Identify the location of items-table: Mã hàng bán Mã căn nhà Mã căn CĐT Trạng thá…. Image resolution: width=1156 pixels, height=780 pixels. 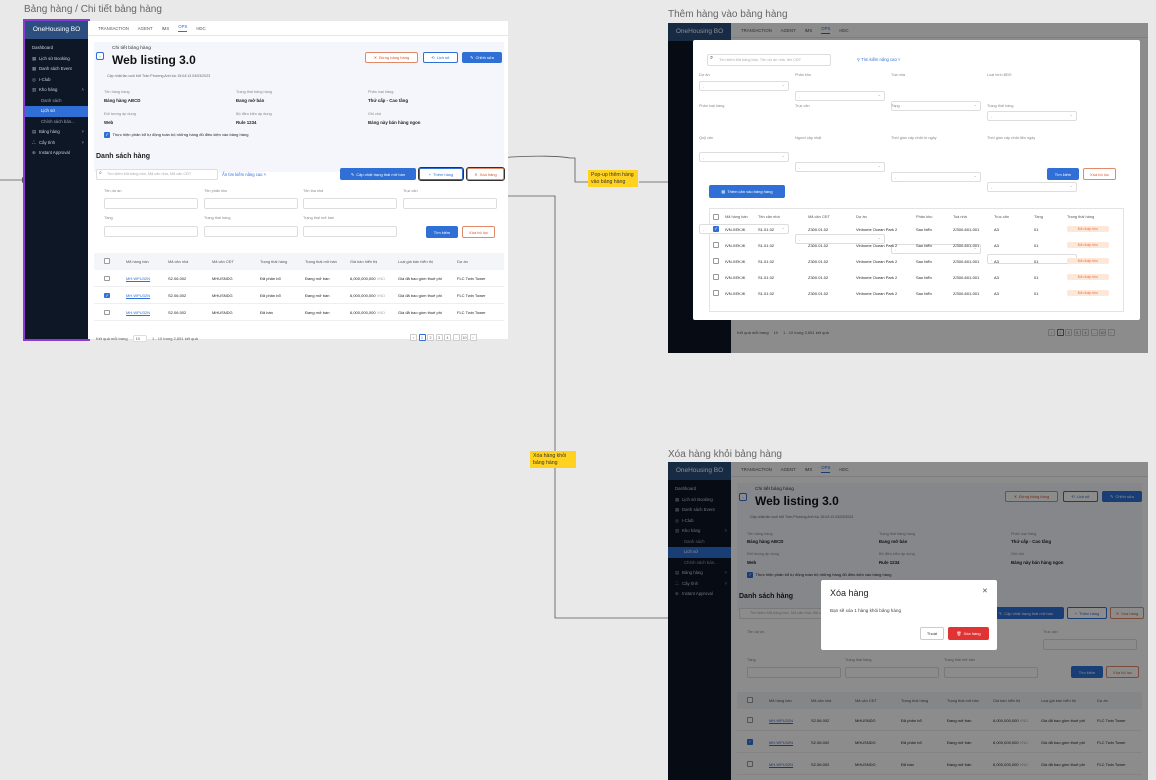
(298, 180).